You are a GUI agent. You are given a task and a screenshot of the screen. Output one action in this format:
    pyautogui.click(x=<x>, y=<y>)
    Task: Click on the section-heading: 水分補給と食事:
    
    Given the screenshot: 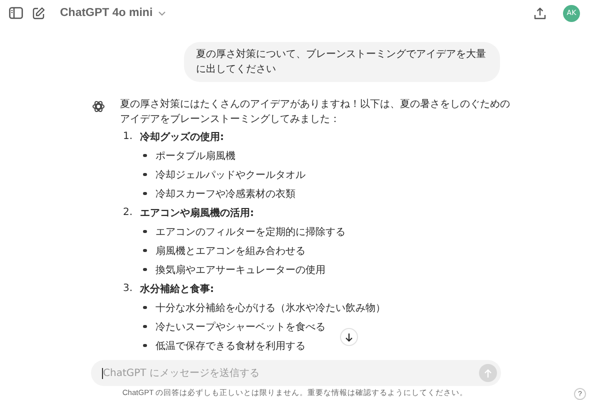 What is the action you would take?
    pyautogui.click(x=177, y=289)
    